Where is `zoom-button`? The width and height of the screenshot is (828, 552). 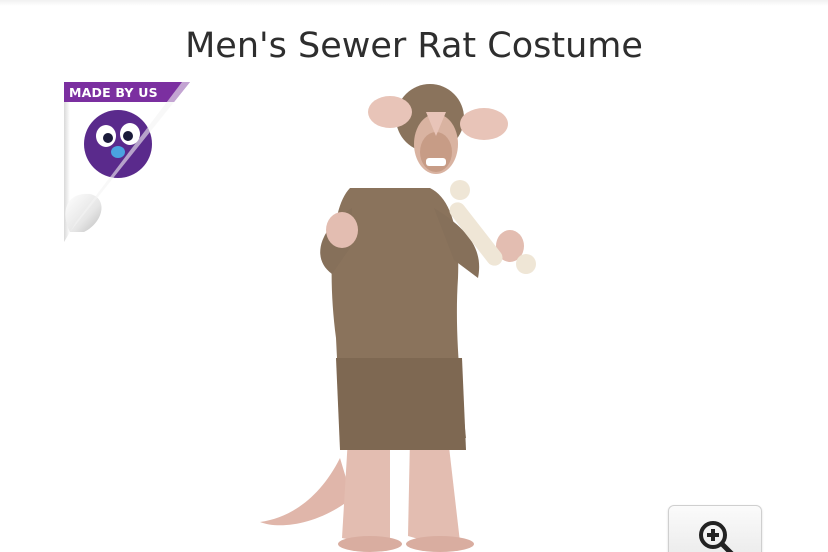
zoom-button is located at coordinates (715, 528).